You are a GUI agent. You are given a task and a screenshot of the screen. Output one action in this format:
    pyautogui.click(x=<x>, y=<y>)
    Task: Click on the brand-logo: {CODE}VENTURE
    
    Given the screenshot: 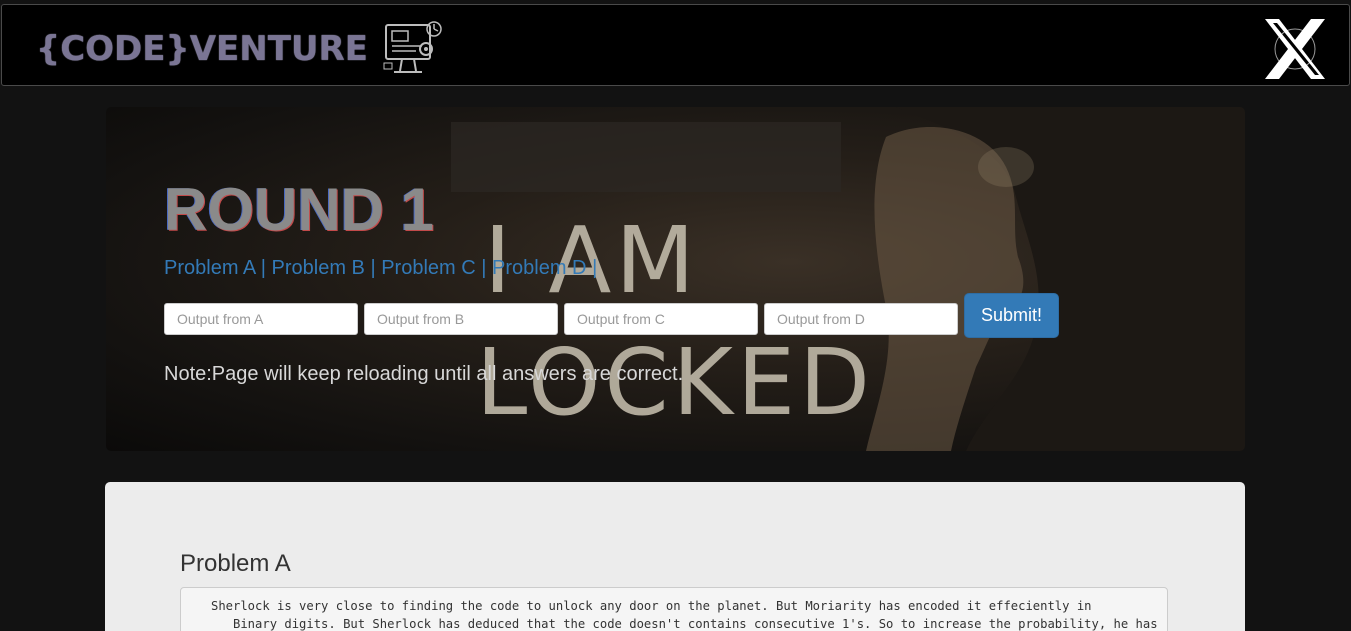 What is the action you would take?
    pyautogui.click(x=242, y=49)
    